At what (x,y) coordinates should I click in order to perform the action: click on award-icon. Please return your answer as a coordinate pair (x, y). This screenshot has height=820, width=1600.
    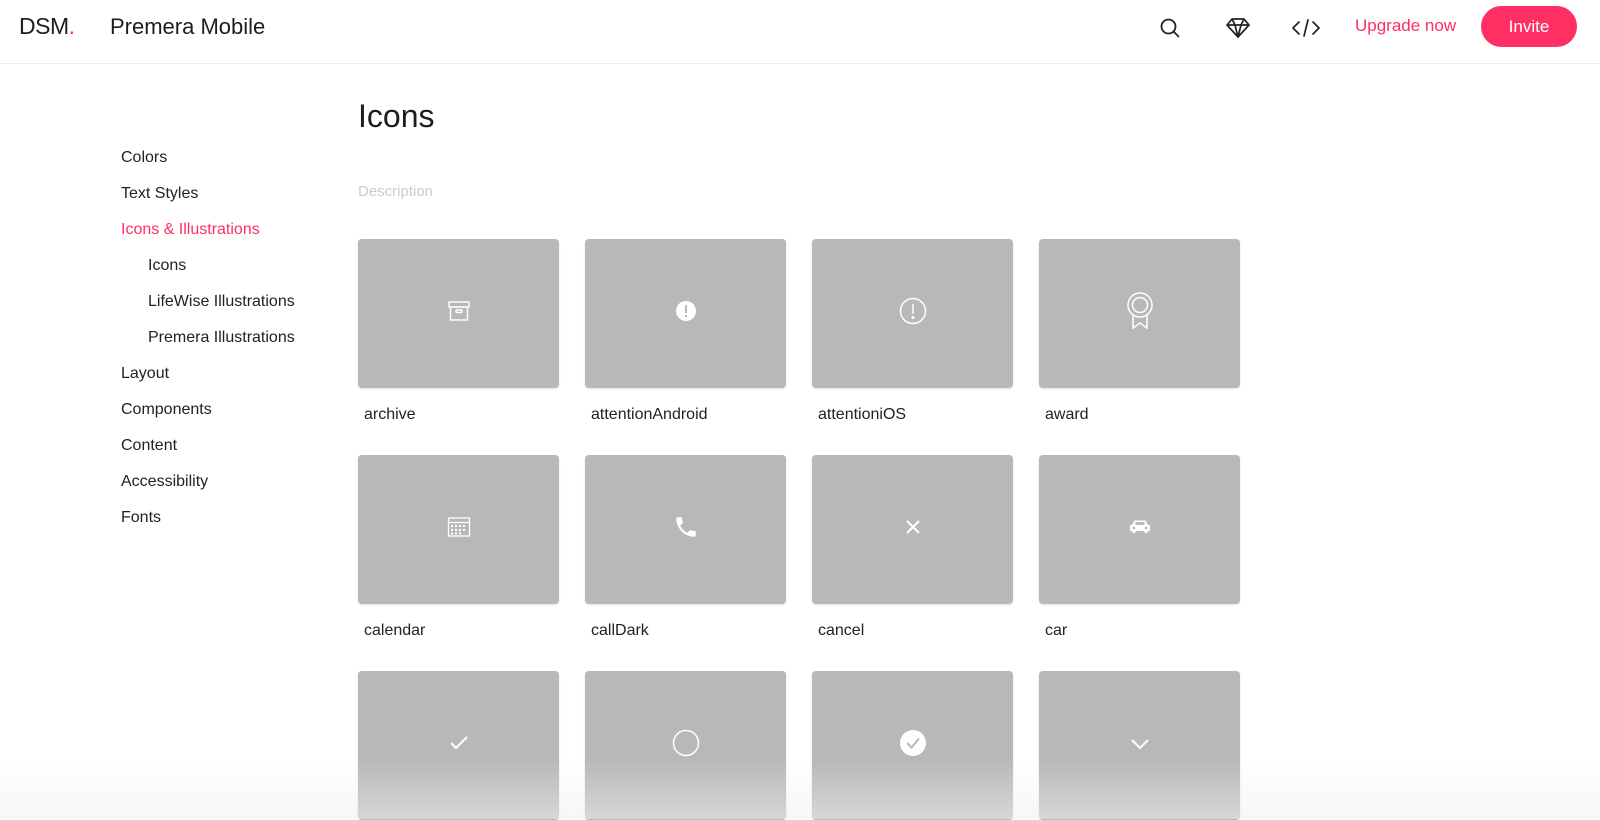
    Looking at the image, I should click on (1140, 313).